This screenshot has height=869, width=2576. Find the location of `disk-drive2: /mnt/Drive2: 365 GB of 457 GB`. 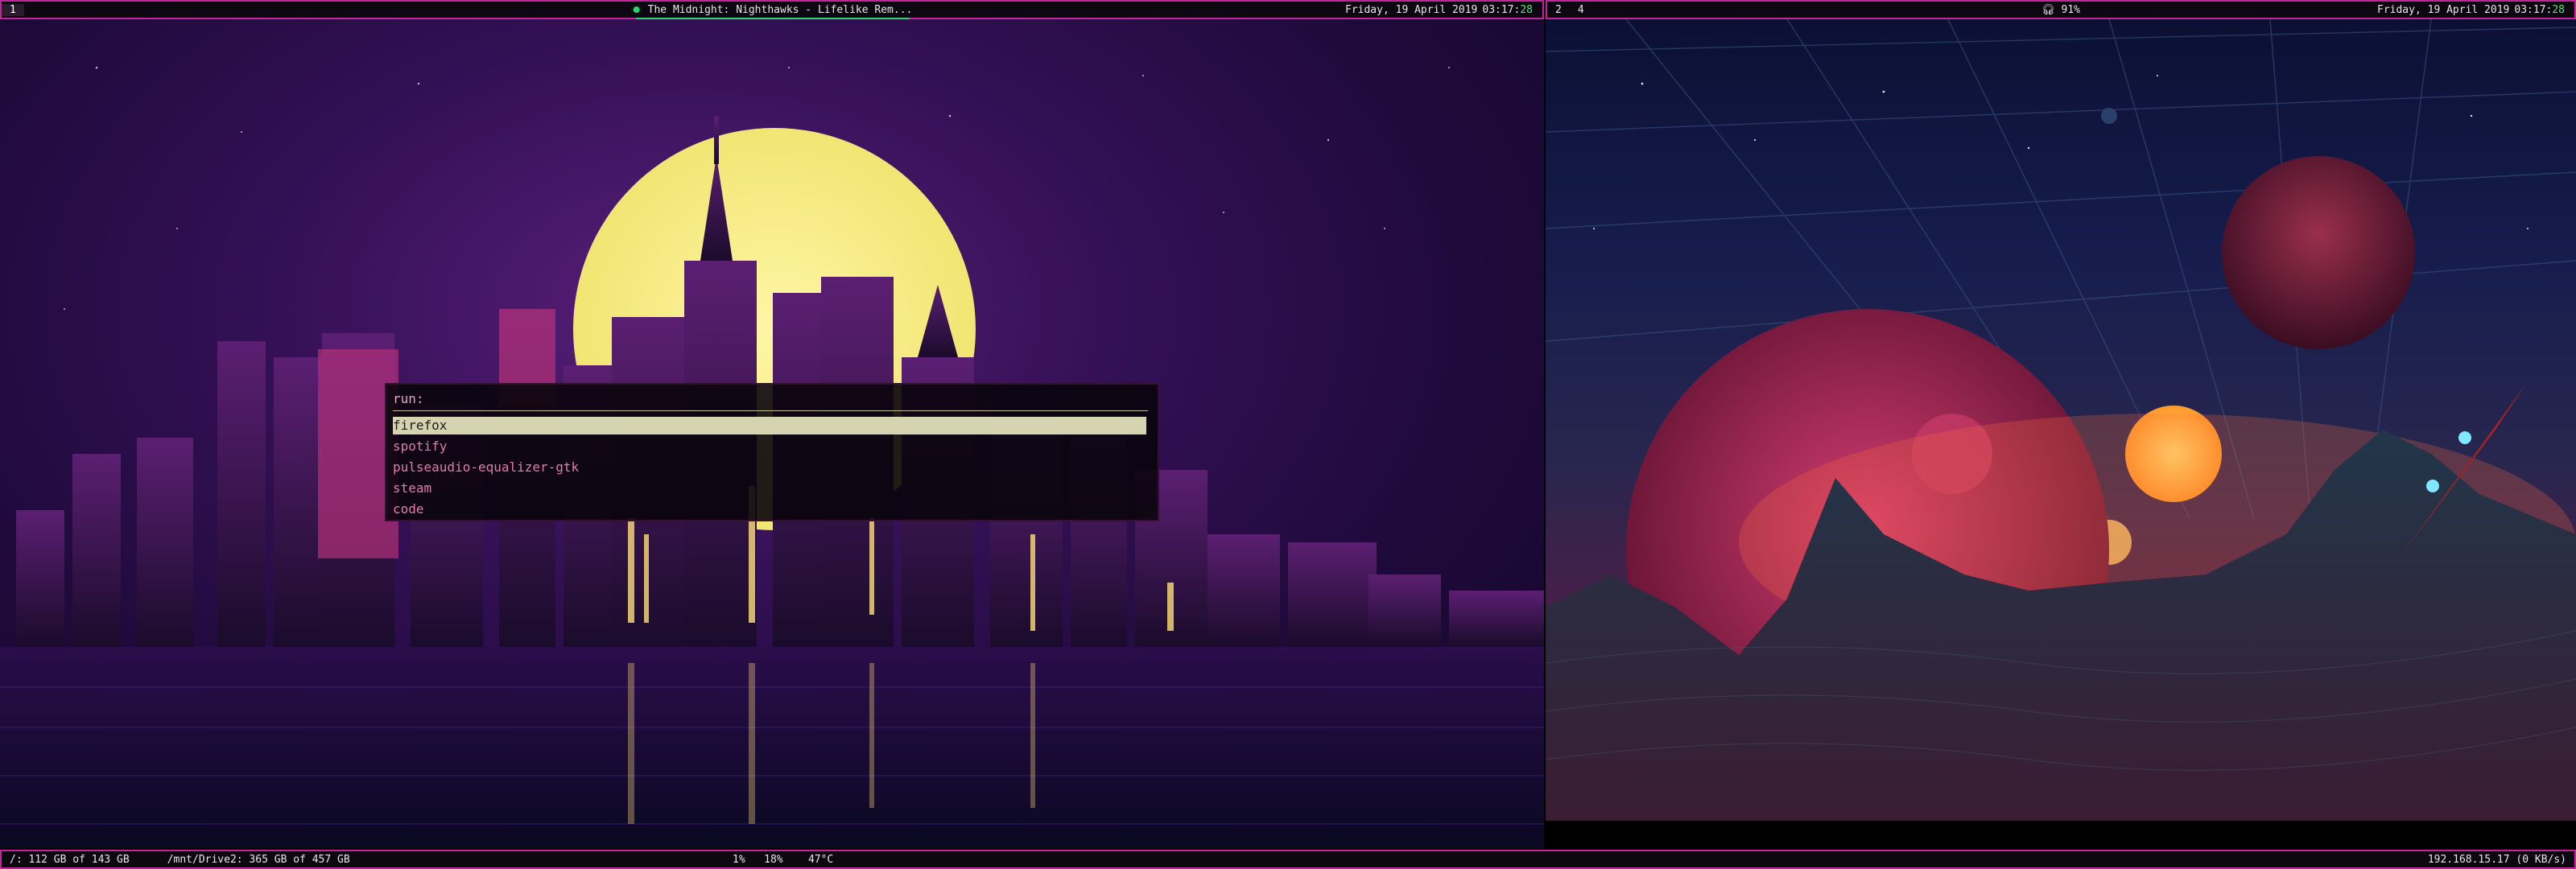

disk-drive2: /mnt/Drive2: 365 GB of 457 GB is located at coordinates (258, 859).